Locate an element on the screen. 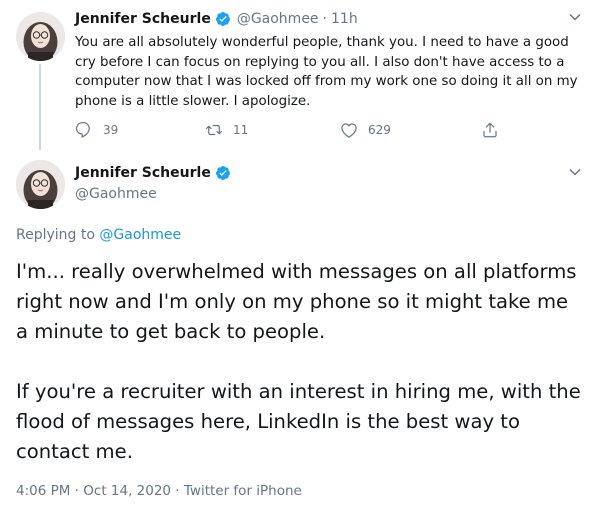 This screenshot has height=514, width=598. tweet-time: 11h is located at coordinates (344, 19).